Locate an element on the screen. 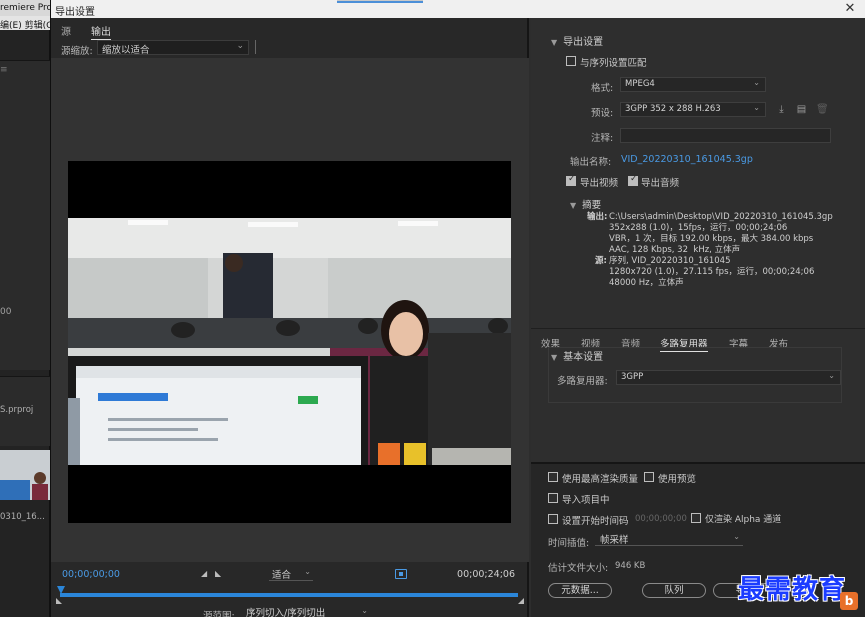 The height and width of the screenshot is (617, 865). estimated-size-label: 估计文件大小: is located at coordinates (578, 568).